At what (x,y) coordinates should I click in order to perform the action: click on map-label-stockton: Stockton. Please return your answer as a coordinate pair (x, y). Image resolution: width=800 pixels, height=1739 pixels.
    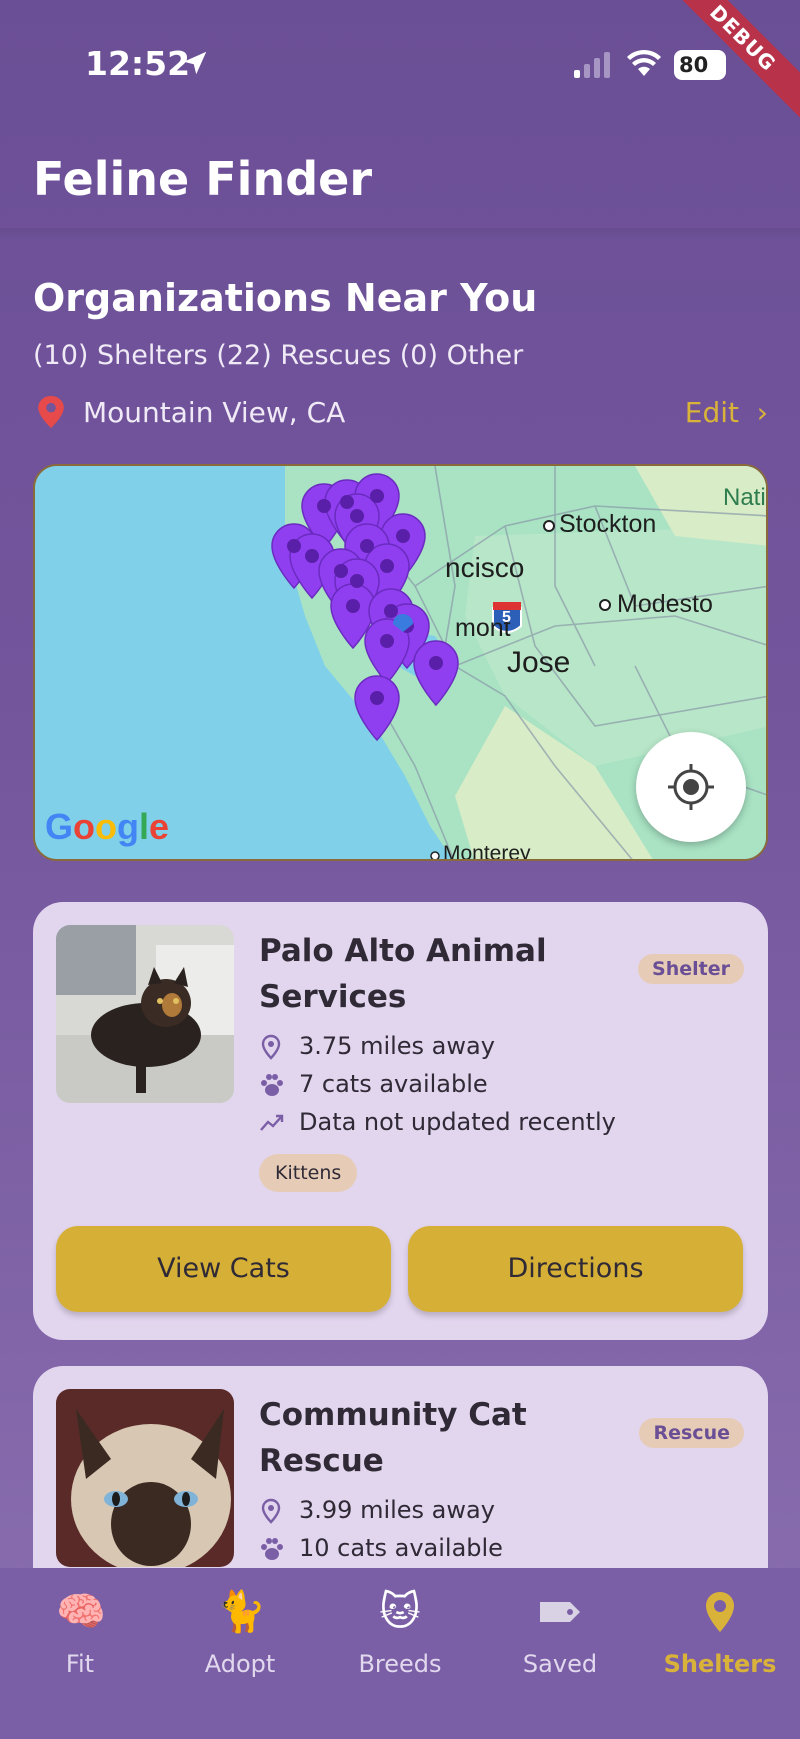
    Looking at the image, I should click on (608, 524).